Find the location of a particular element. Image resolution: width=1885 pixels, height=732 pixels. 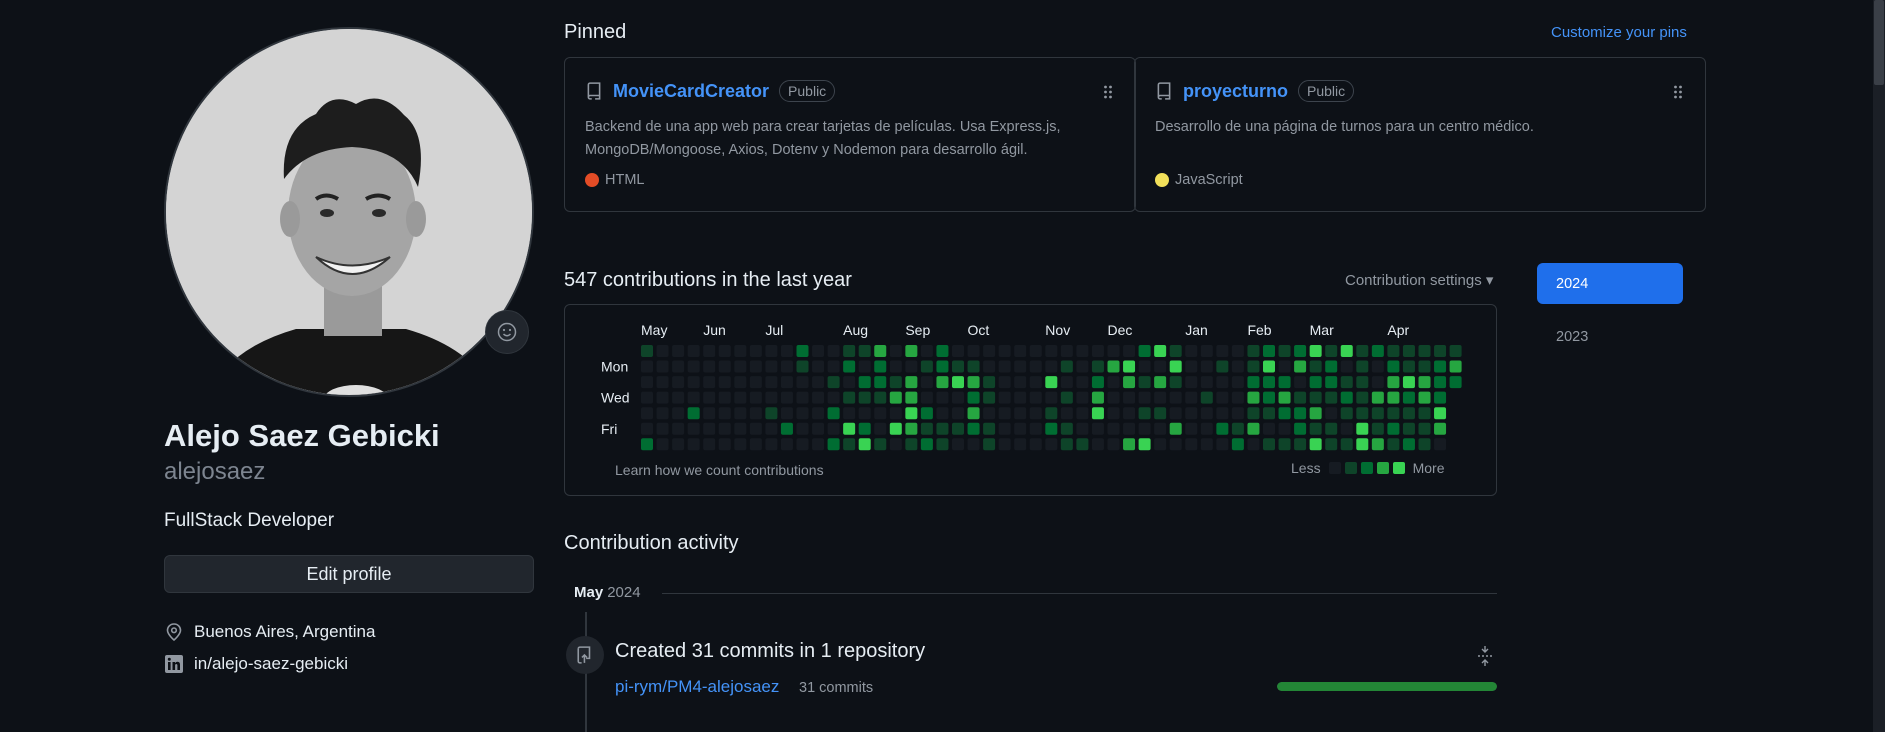

set-status-button is located at coordinates (507, 332).